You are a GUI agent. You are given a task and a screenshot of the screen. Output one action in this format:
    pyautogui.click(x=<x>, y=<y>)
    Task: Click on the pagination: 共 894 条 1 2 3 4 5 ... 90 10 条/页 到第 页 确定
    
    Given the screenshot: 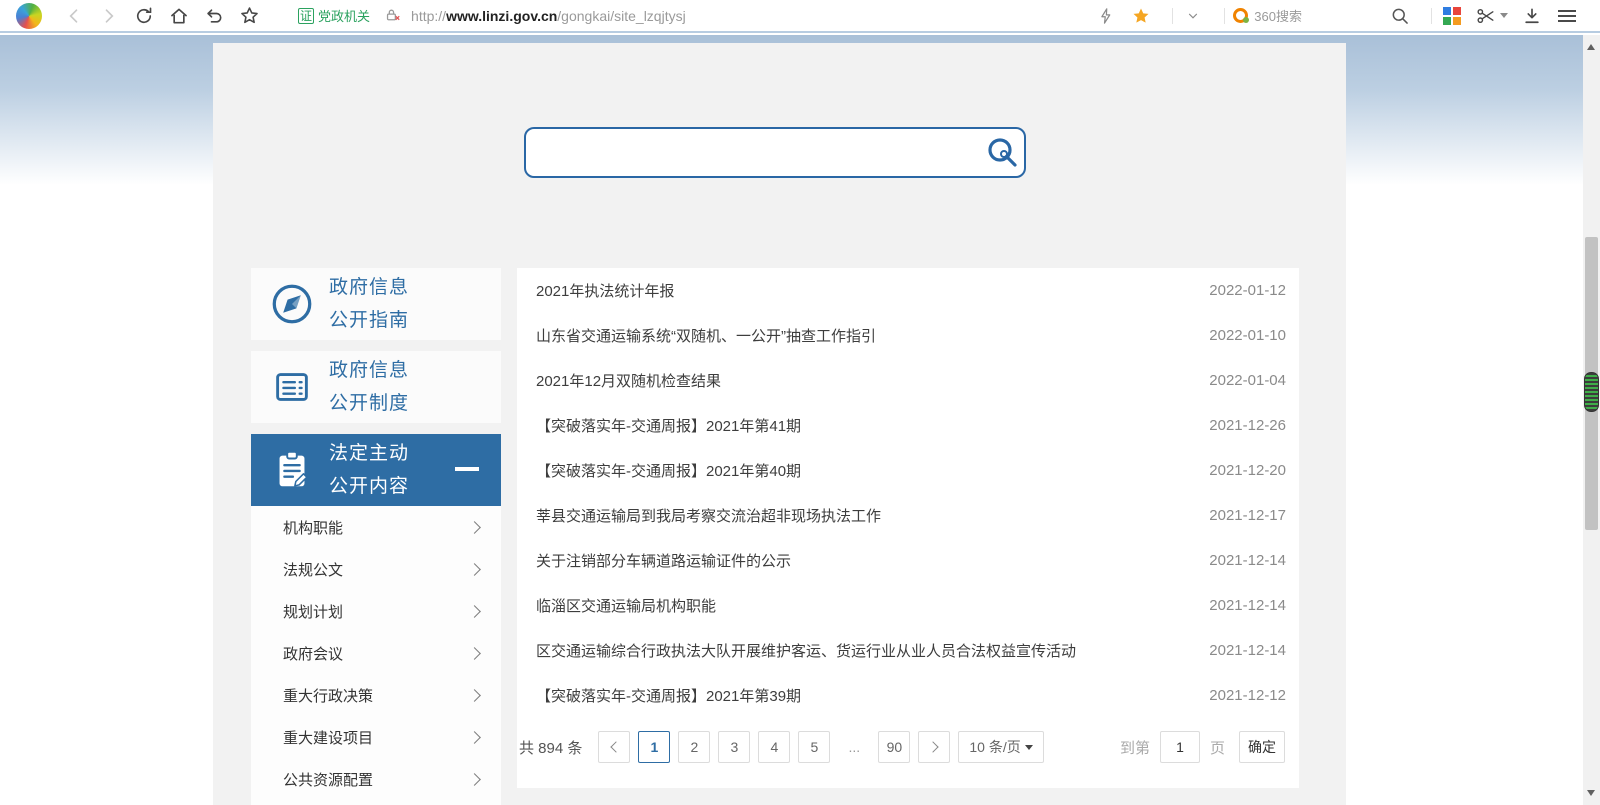 What is the action you would take?
    pyautogui.click(x=908, y=747)
    